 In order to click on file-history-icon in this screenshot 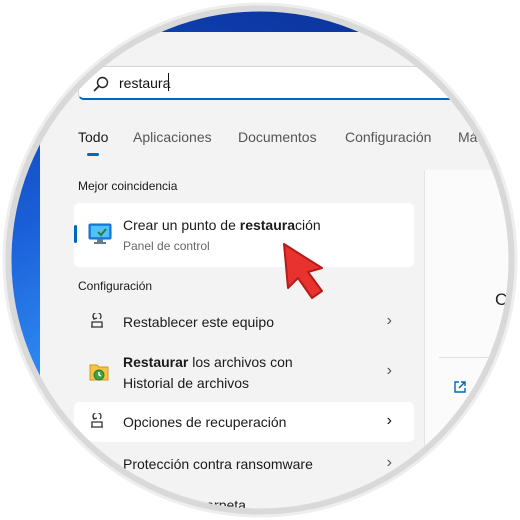, I will do `click(99, 372)`.